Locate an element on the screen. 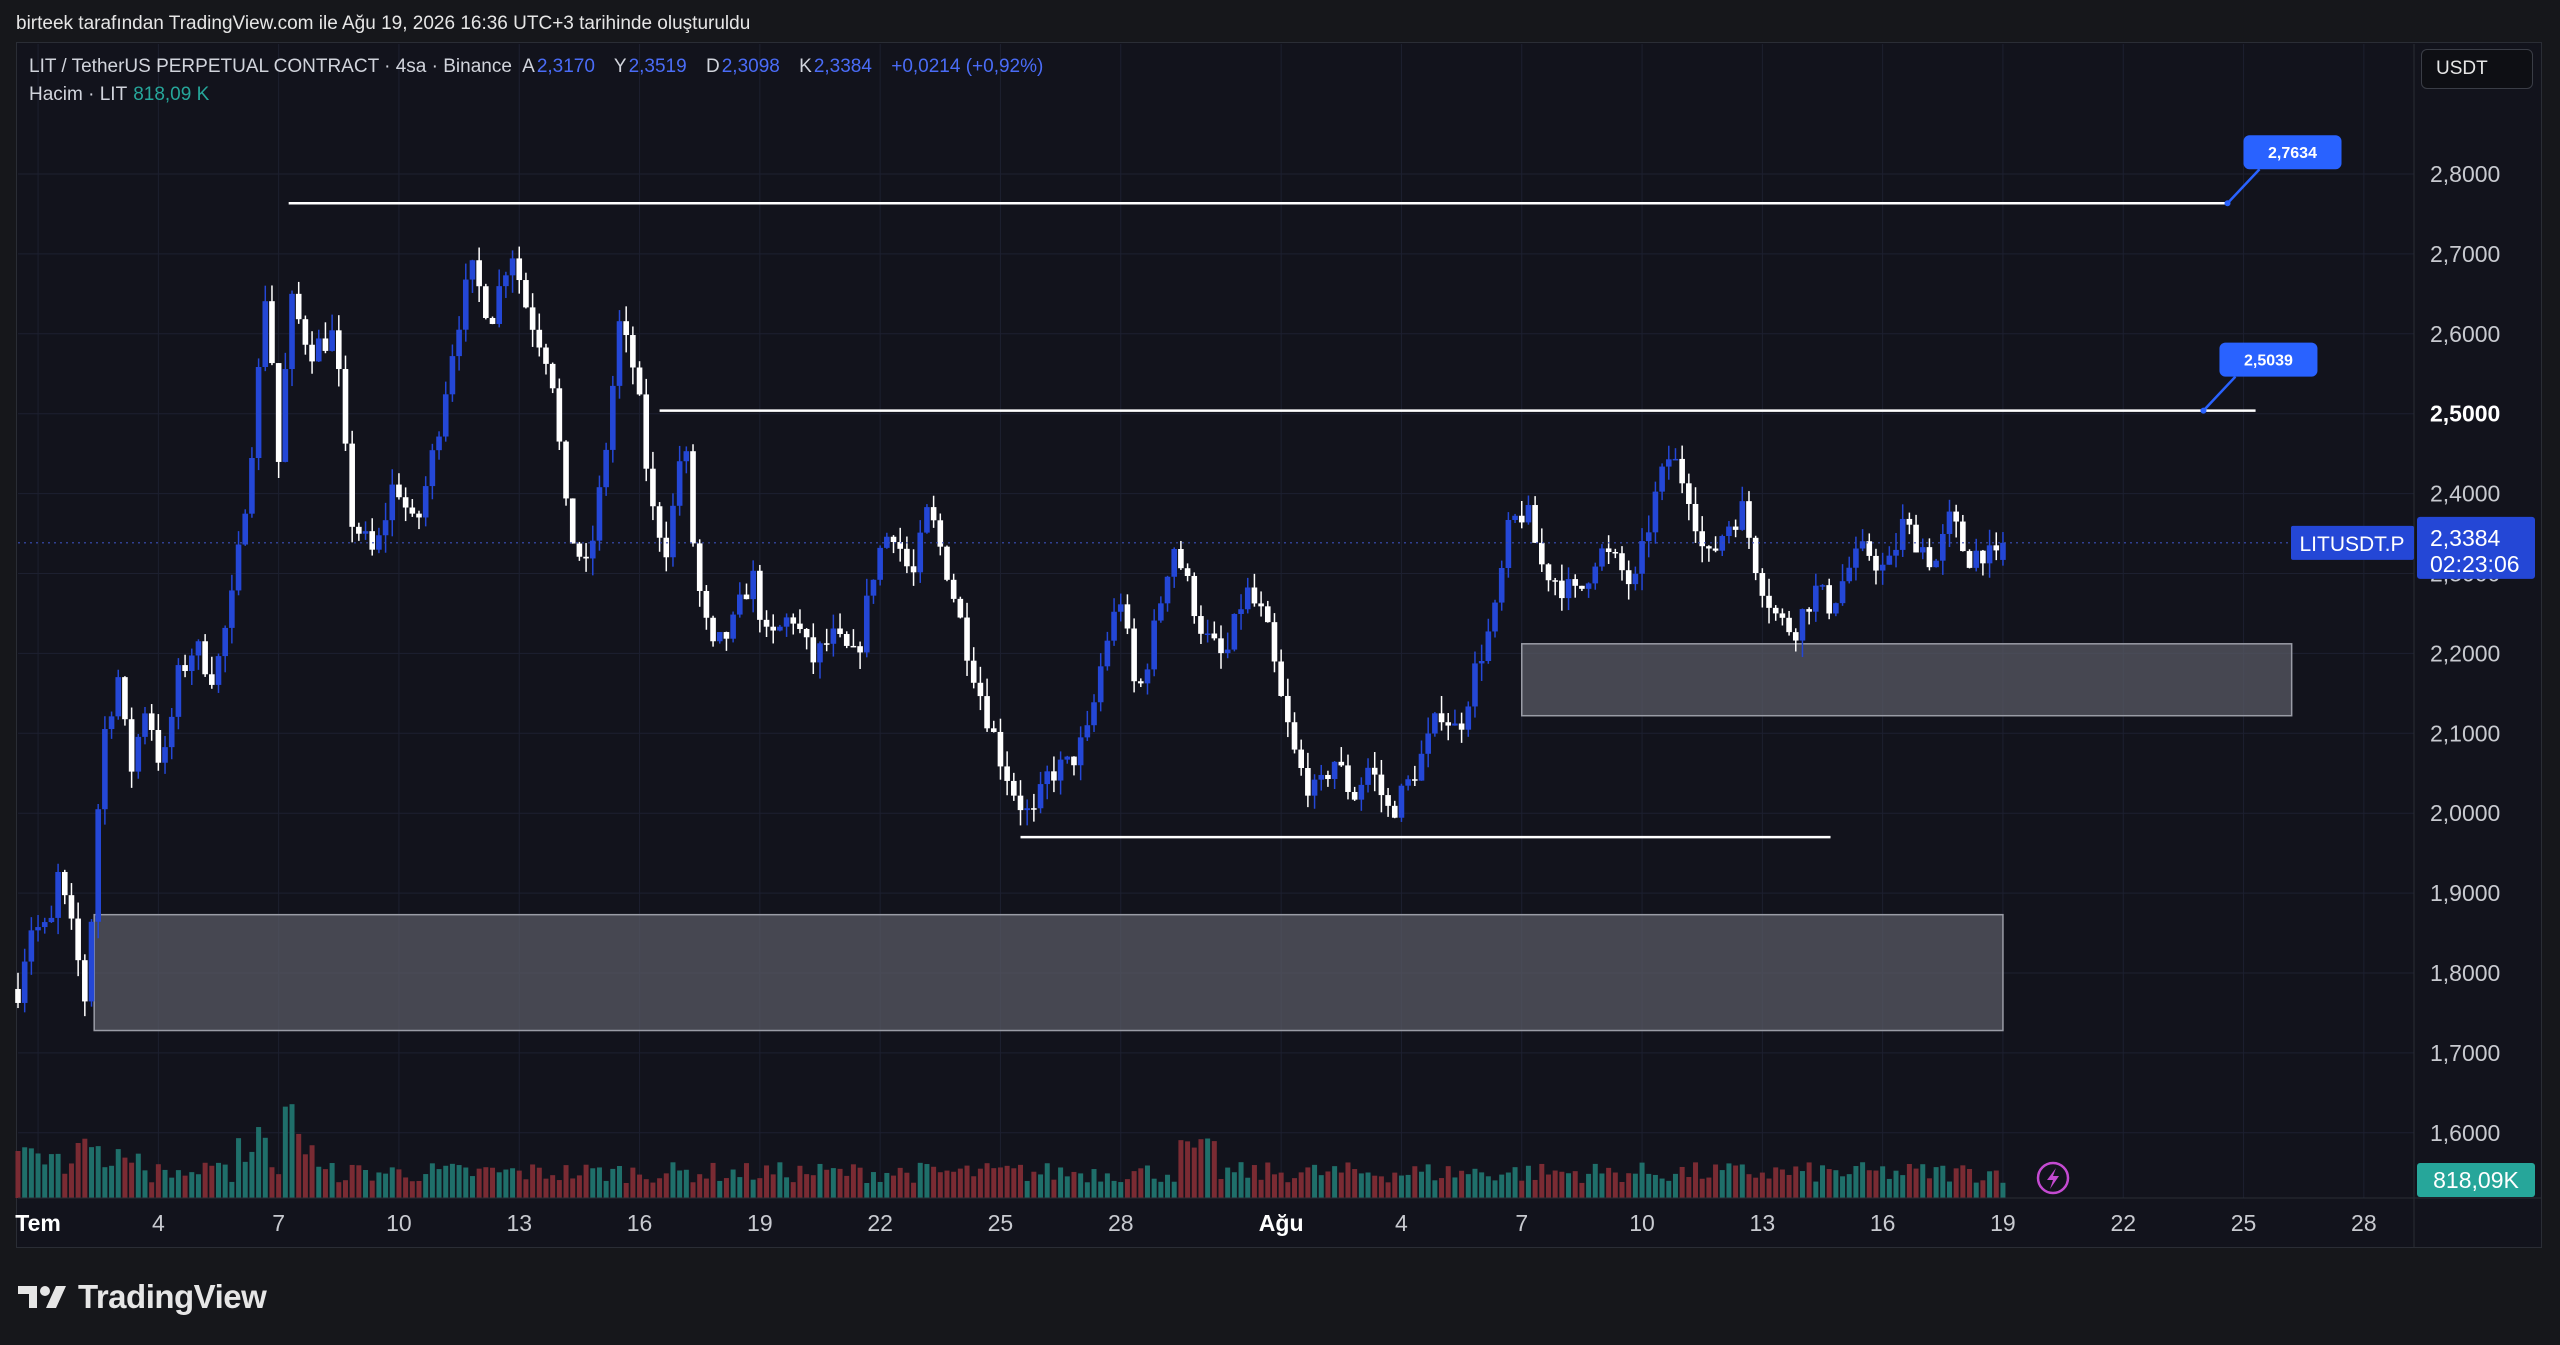 The height and width of the screenshot is (1345, 2560). lightning-icon-bolt is located at coordinates (2053, 1178).